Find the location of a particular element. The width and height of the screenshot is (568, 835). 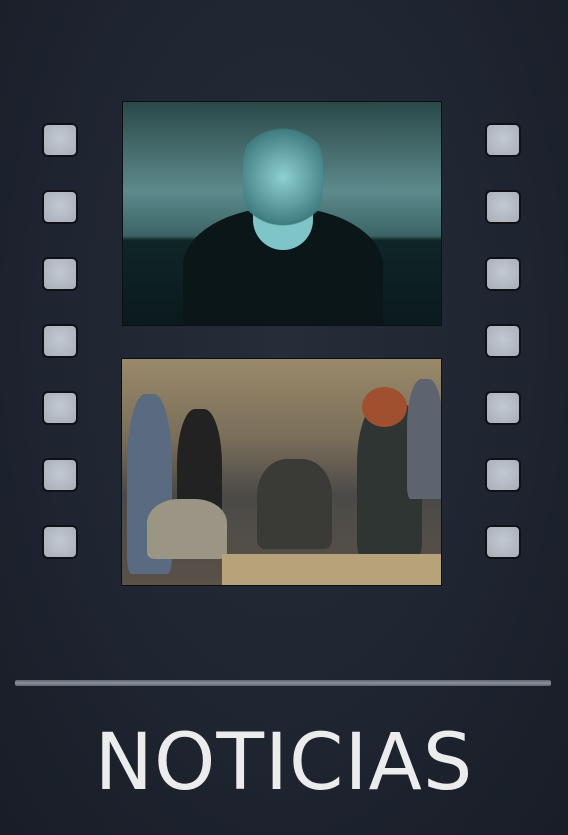

divider-line is located at coordinates (283, 683).